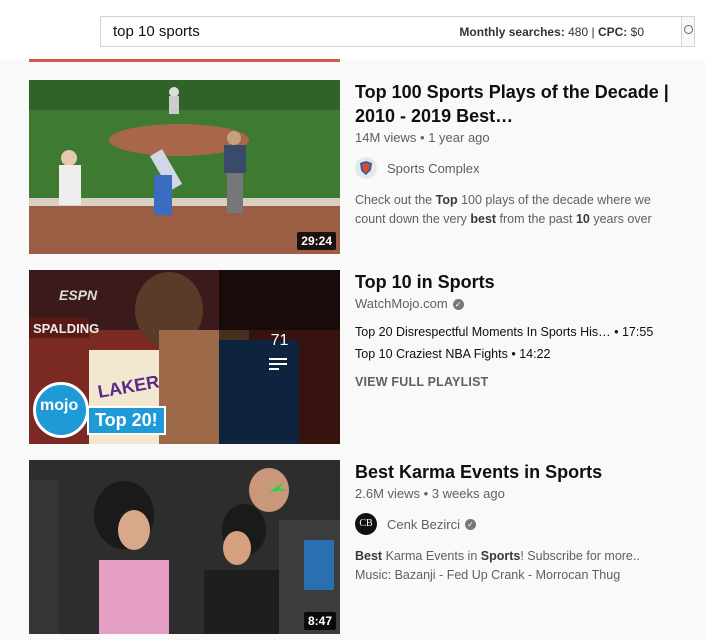  What do you see at coordinates (580, 556) in the screenshot?
I see `desc-text: ! Subscribe for more..` at bounding box center [580, 556].